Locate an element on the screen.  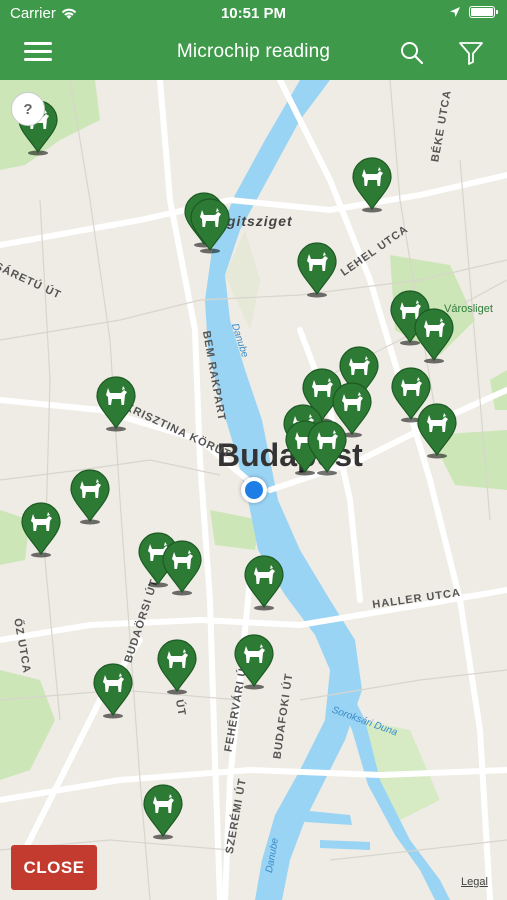
battery-icon is located at coordinates (483, 12).